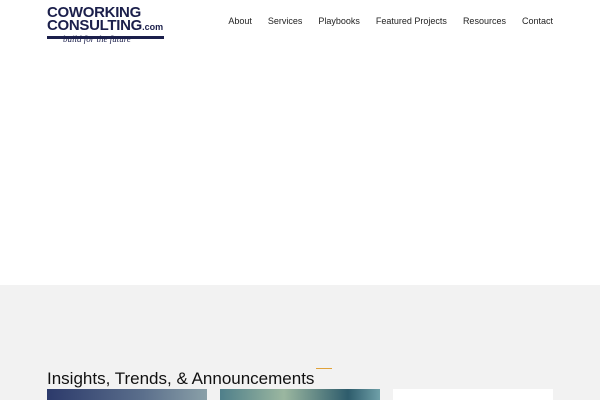  What do you see at coordinates (181, 379) in the screenshot?
I see `section-title: Insights, Trends, & Announcements` at bounding box center [181, 379].